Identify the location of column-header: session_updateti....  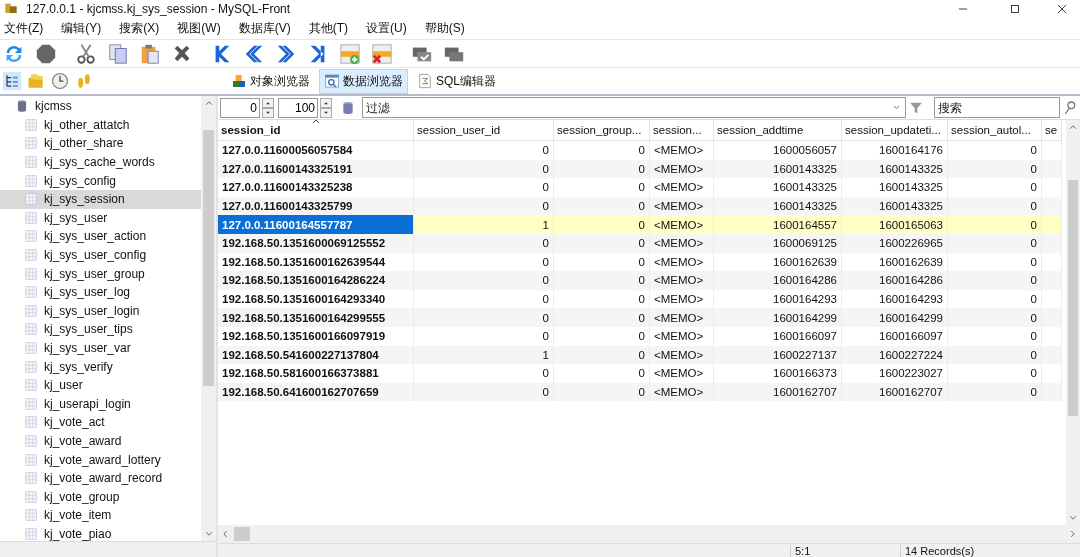
(895, 130).